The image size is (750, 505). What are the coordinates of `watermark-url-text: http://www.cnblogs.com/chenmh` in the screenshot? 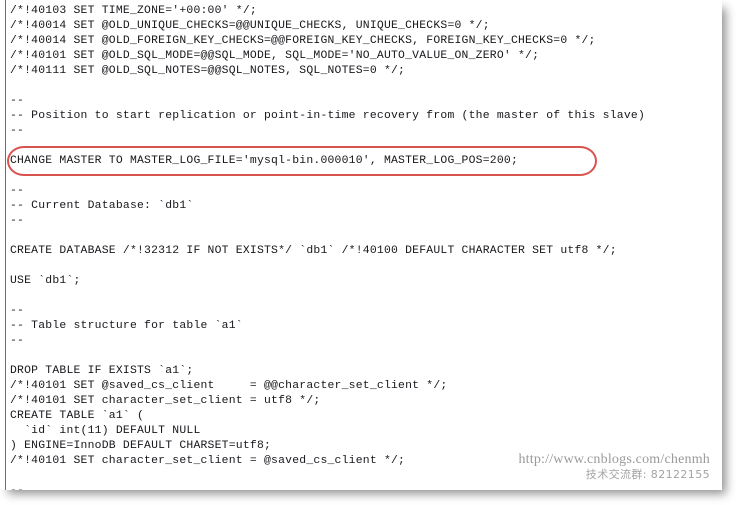 It's located at (614, 459).